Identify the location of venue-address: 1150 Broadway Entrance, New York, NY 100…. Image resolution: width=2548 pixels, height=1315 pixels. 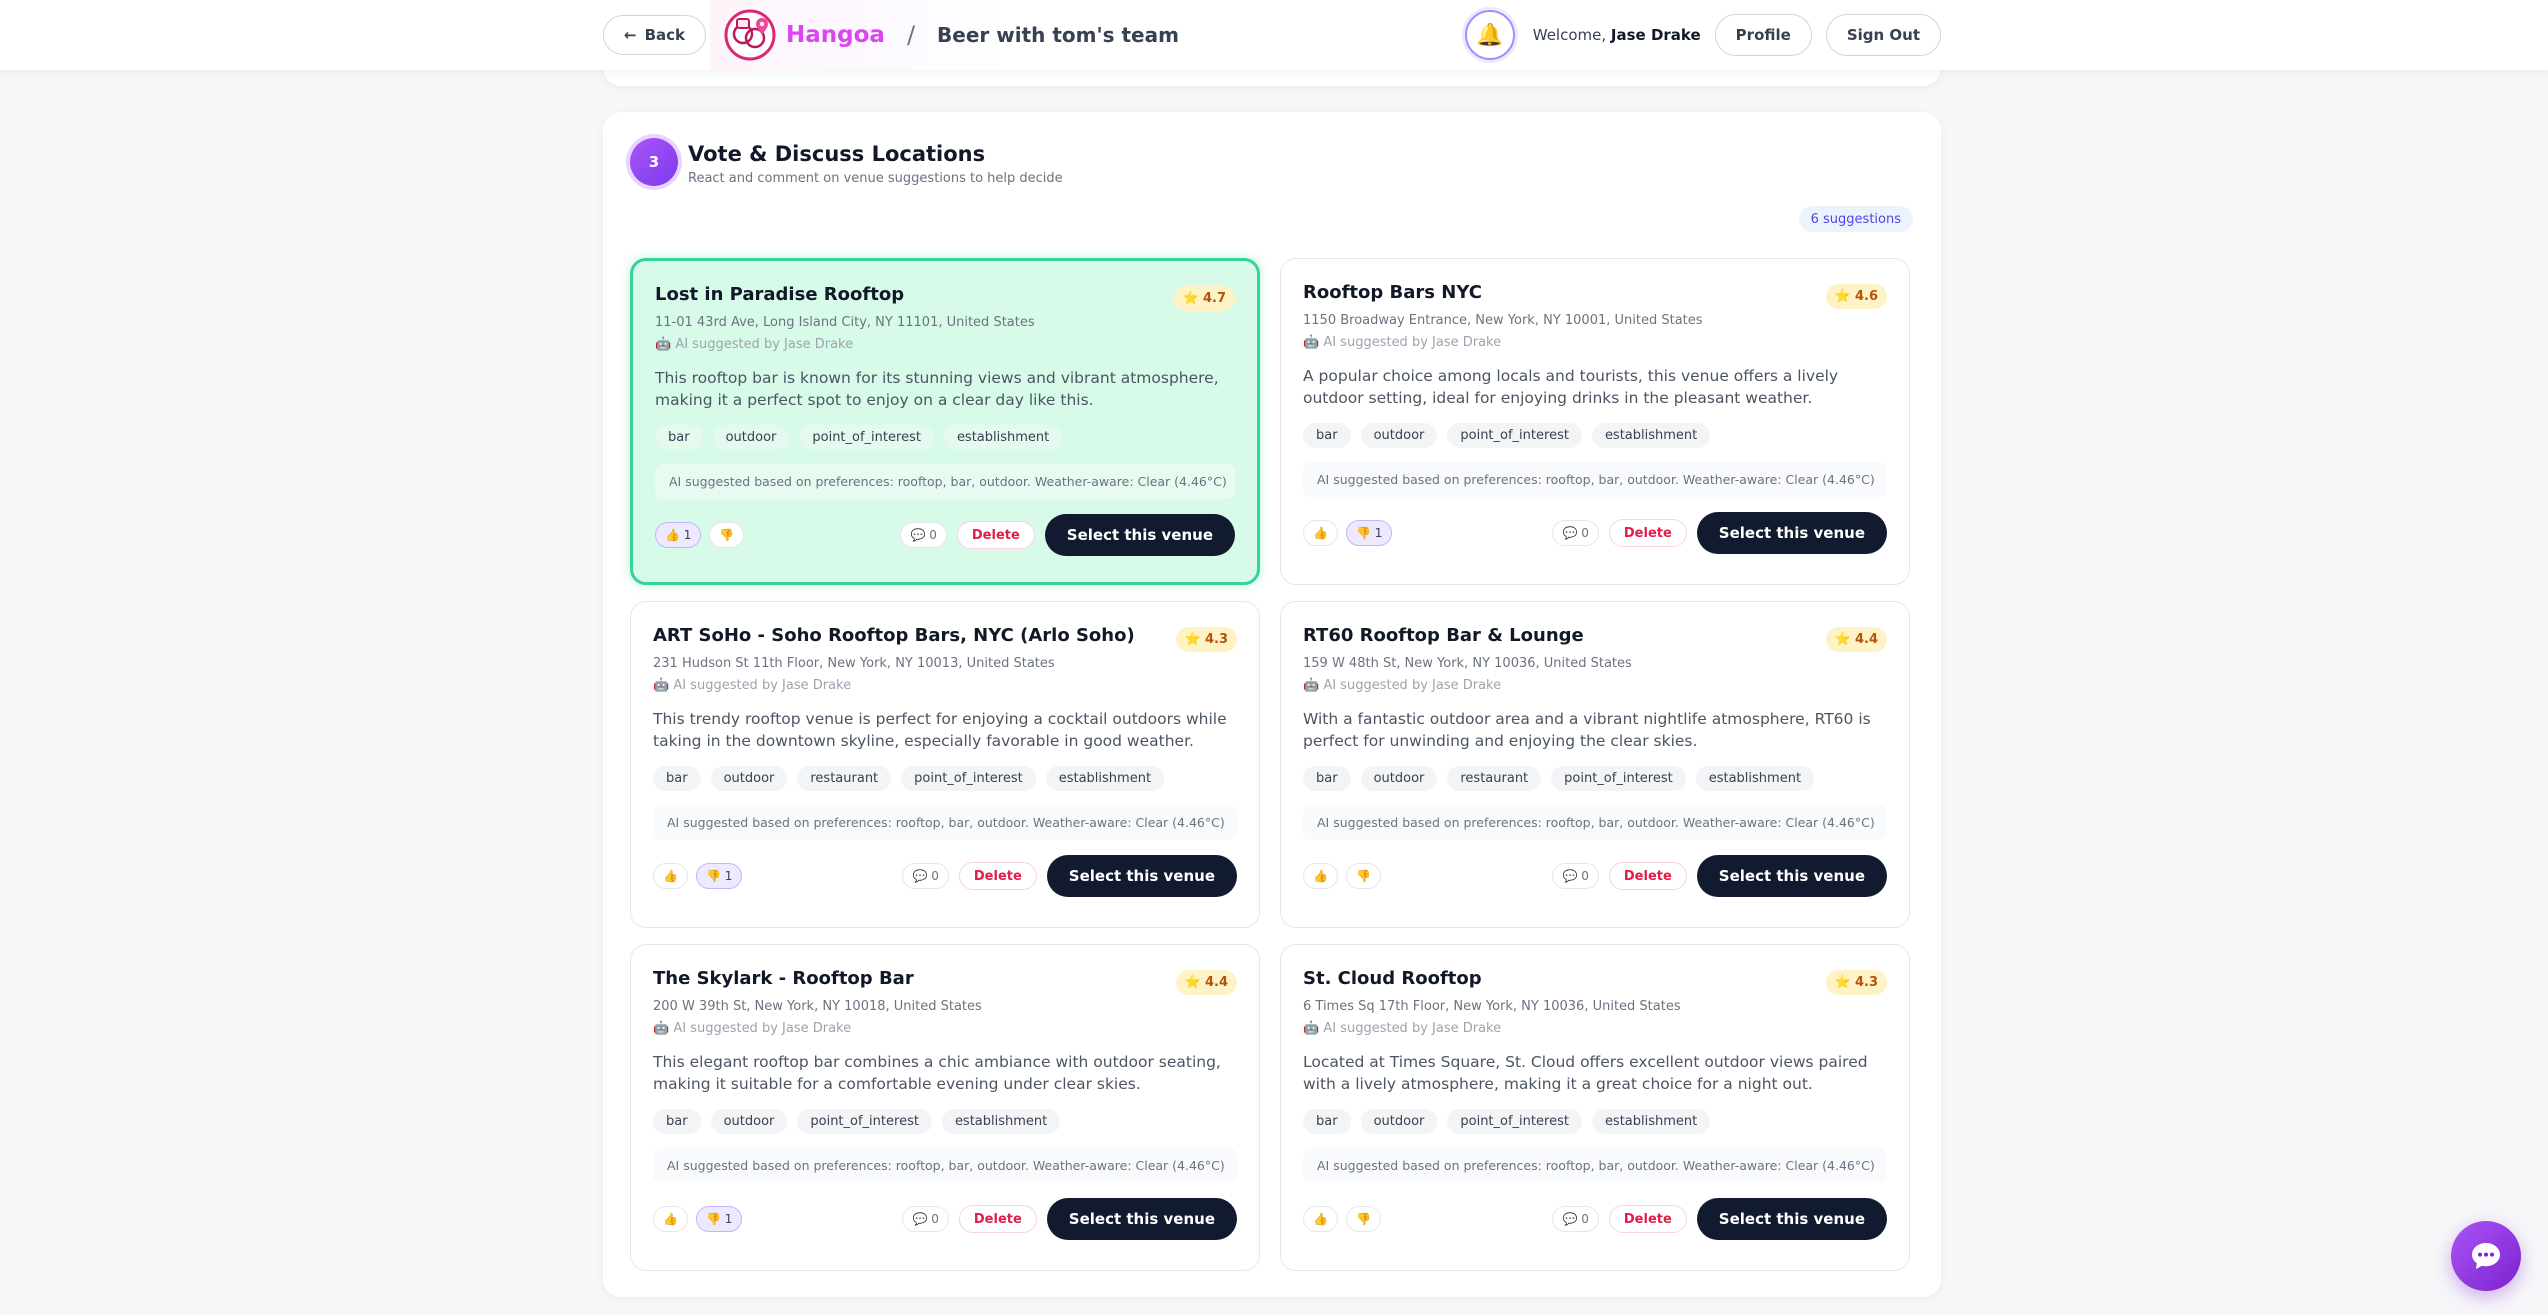
(1503, 320).